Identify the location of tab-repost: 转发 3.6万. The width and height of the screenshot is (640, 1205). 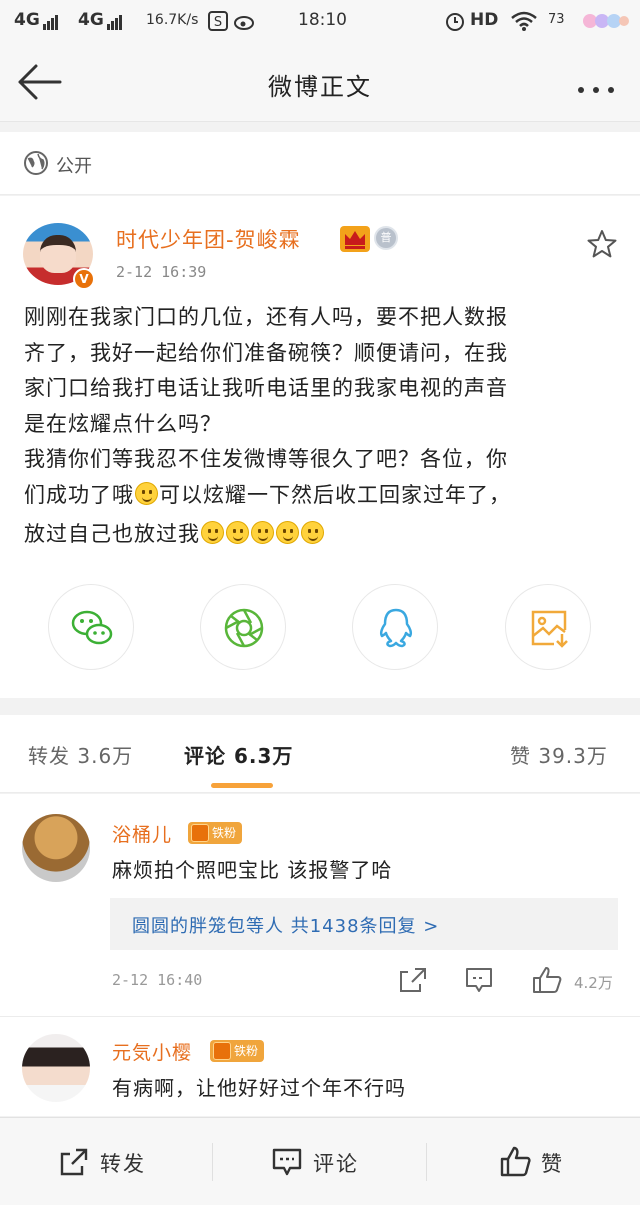
(80, 754).